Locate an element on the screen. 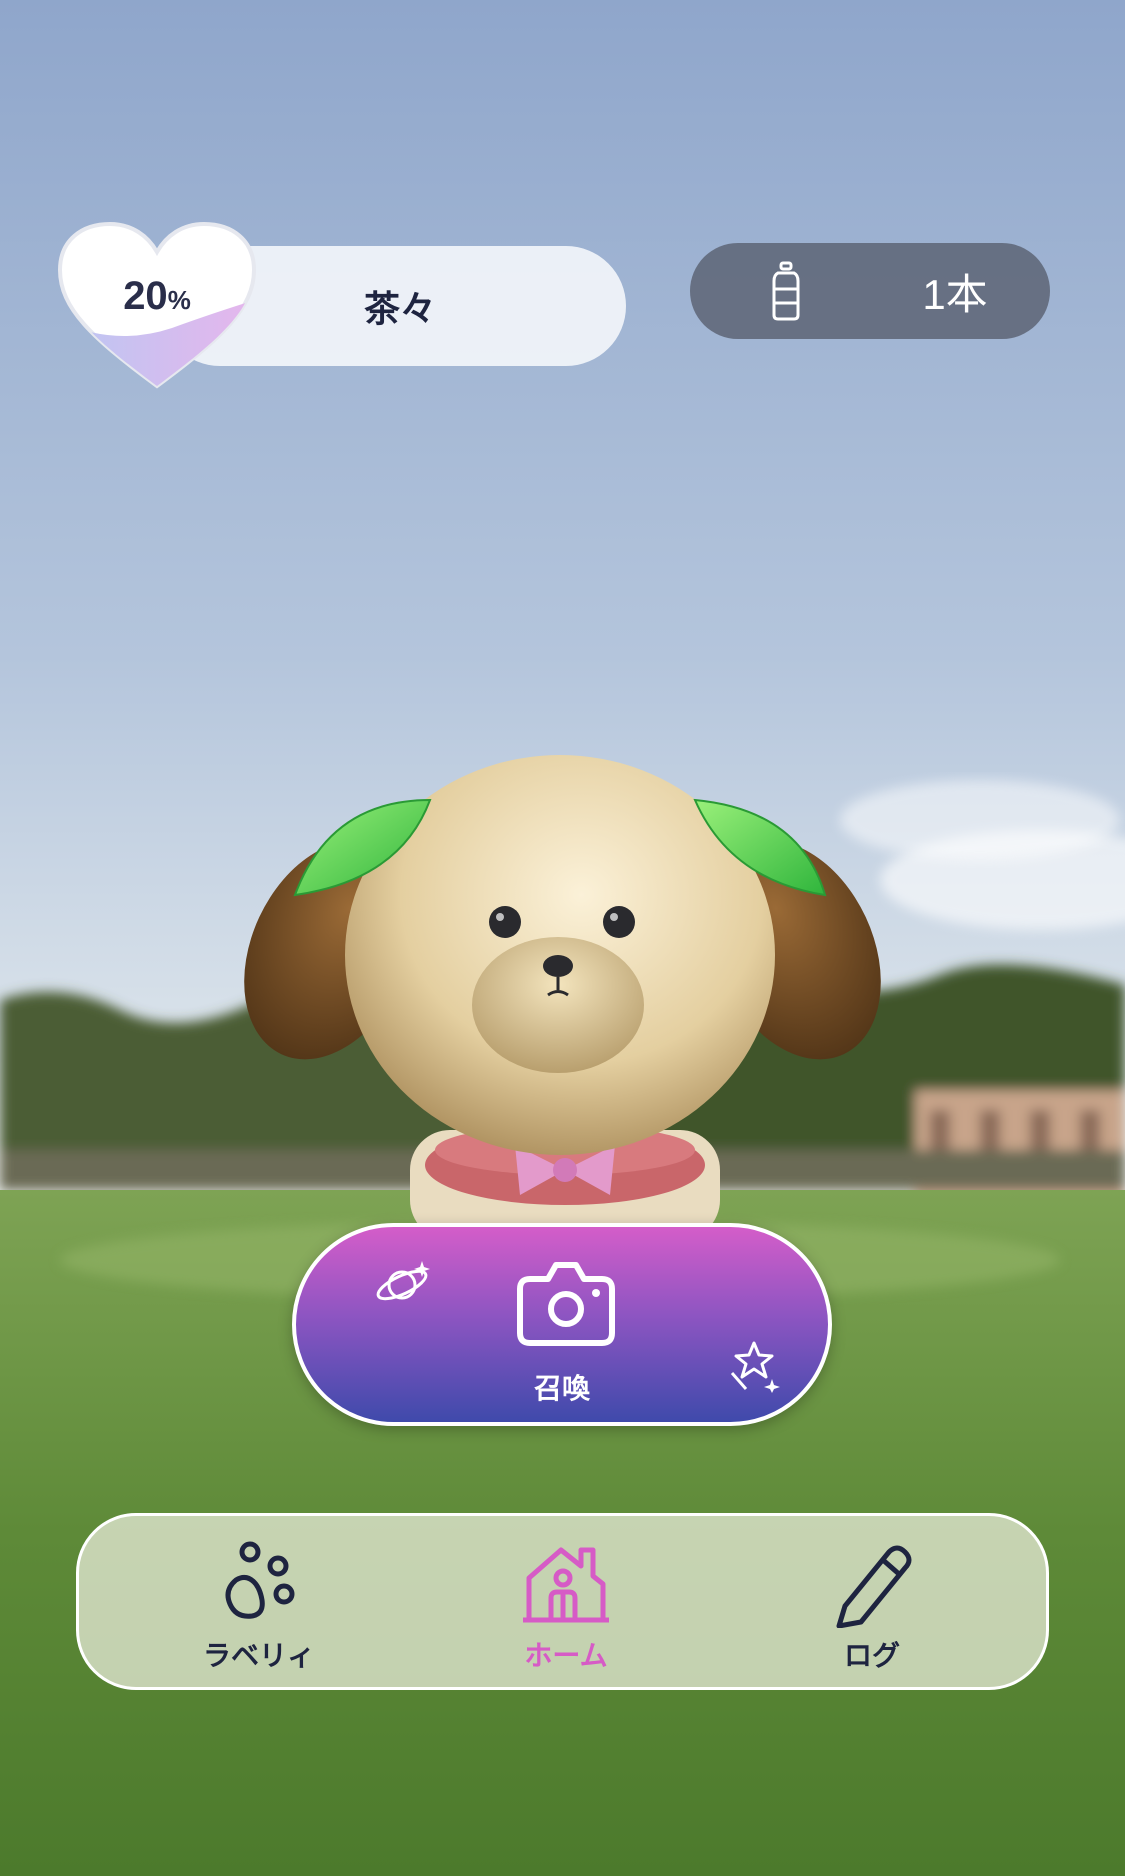  summon-button: 召喚 is located at coordinates (562, 1324).